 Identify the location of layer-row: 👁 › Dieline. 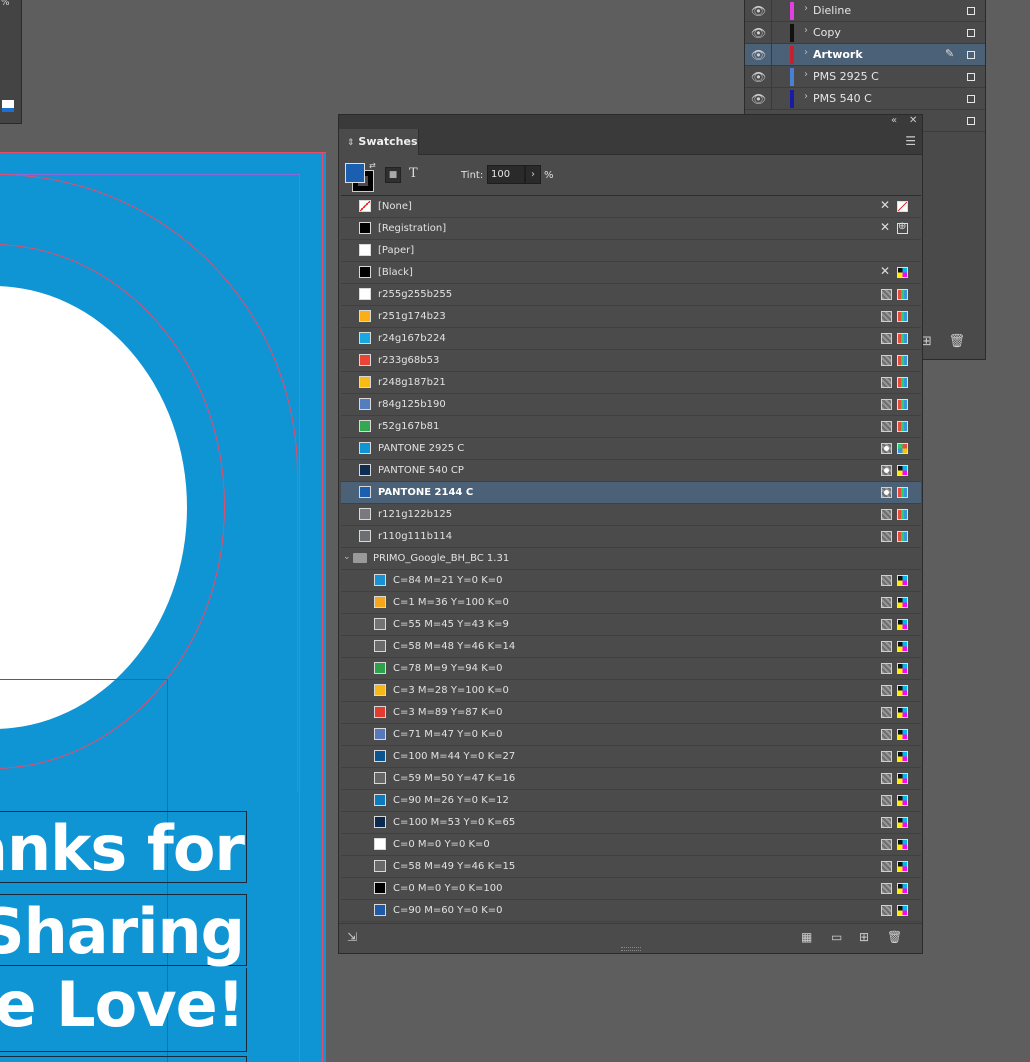
(865, 11).